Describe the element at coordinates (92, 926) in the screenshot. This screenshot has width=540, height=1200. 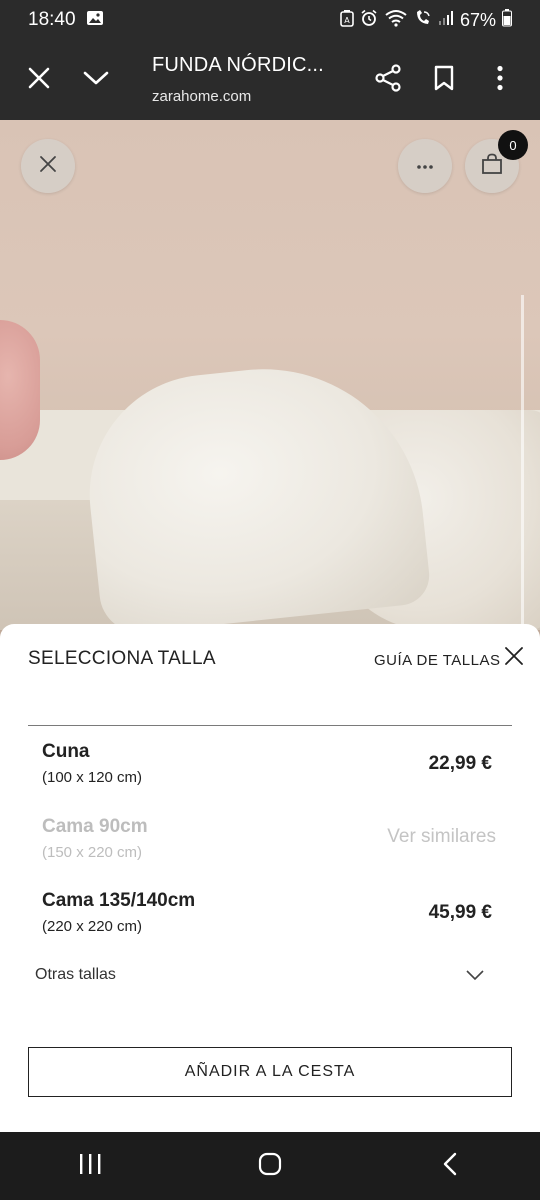
I see `size-dimensions: (220 x 220 cm)` at that location.